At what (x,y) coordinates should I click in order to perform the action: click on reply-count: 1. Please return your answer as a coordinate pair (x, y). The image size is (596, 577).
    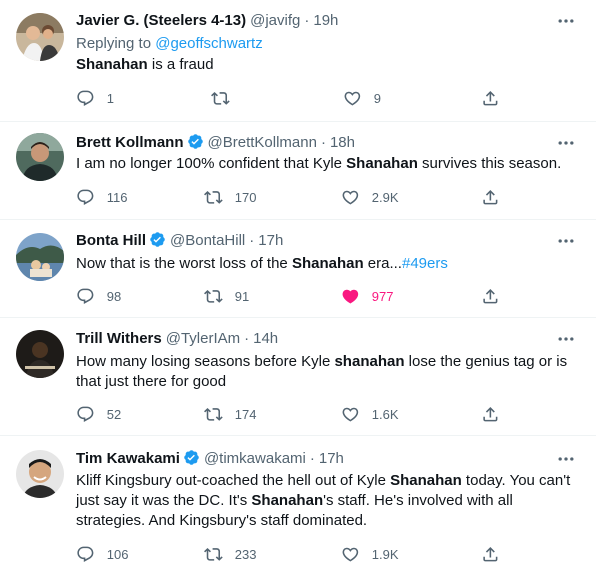
    Looking at the image, I should click on (110, 98).